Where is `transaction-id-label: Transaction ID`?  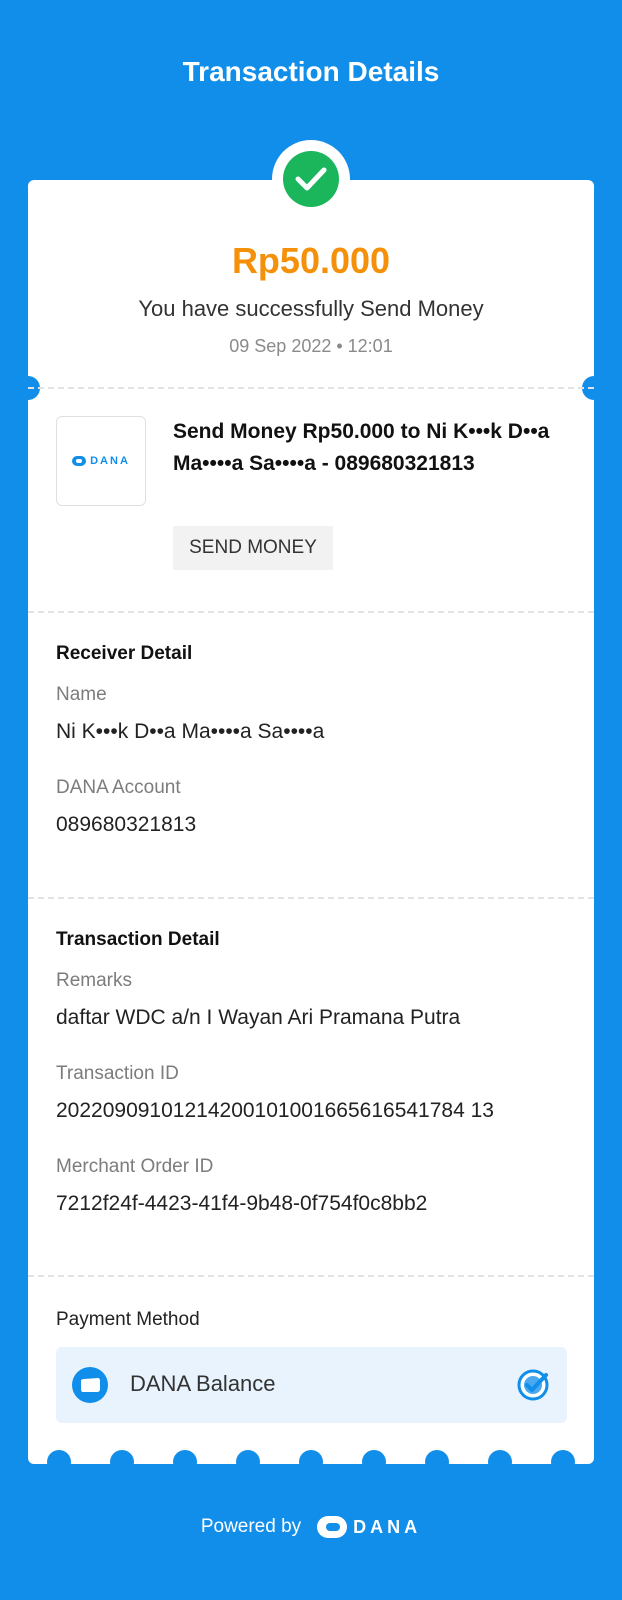 transaction-id-label: Transaction ID is located at coordinates (117, 1073).